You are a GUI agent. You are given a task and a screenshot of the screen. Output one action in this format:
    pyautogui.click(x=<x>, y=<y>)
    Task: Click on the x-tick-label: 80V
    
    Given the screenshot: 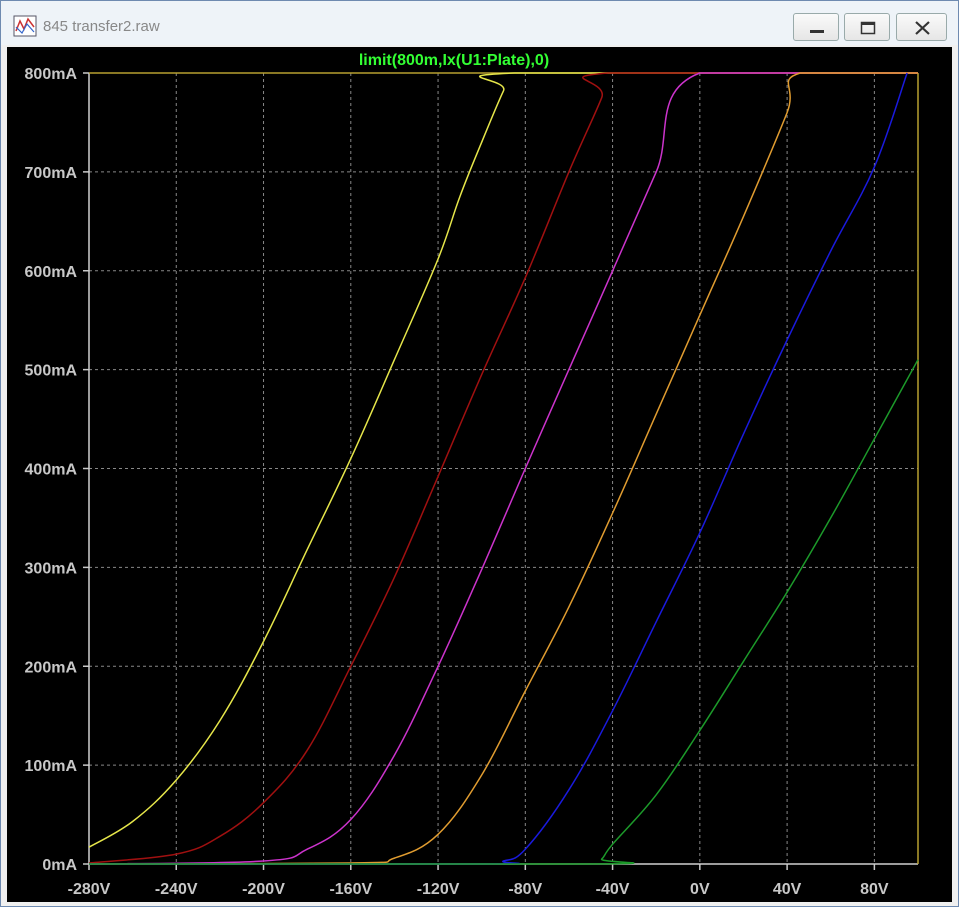 What is the action you would take?
    pyautogui.click(x=874, y=889)
    